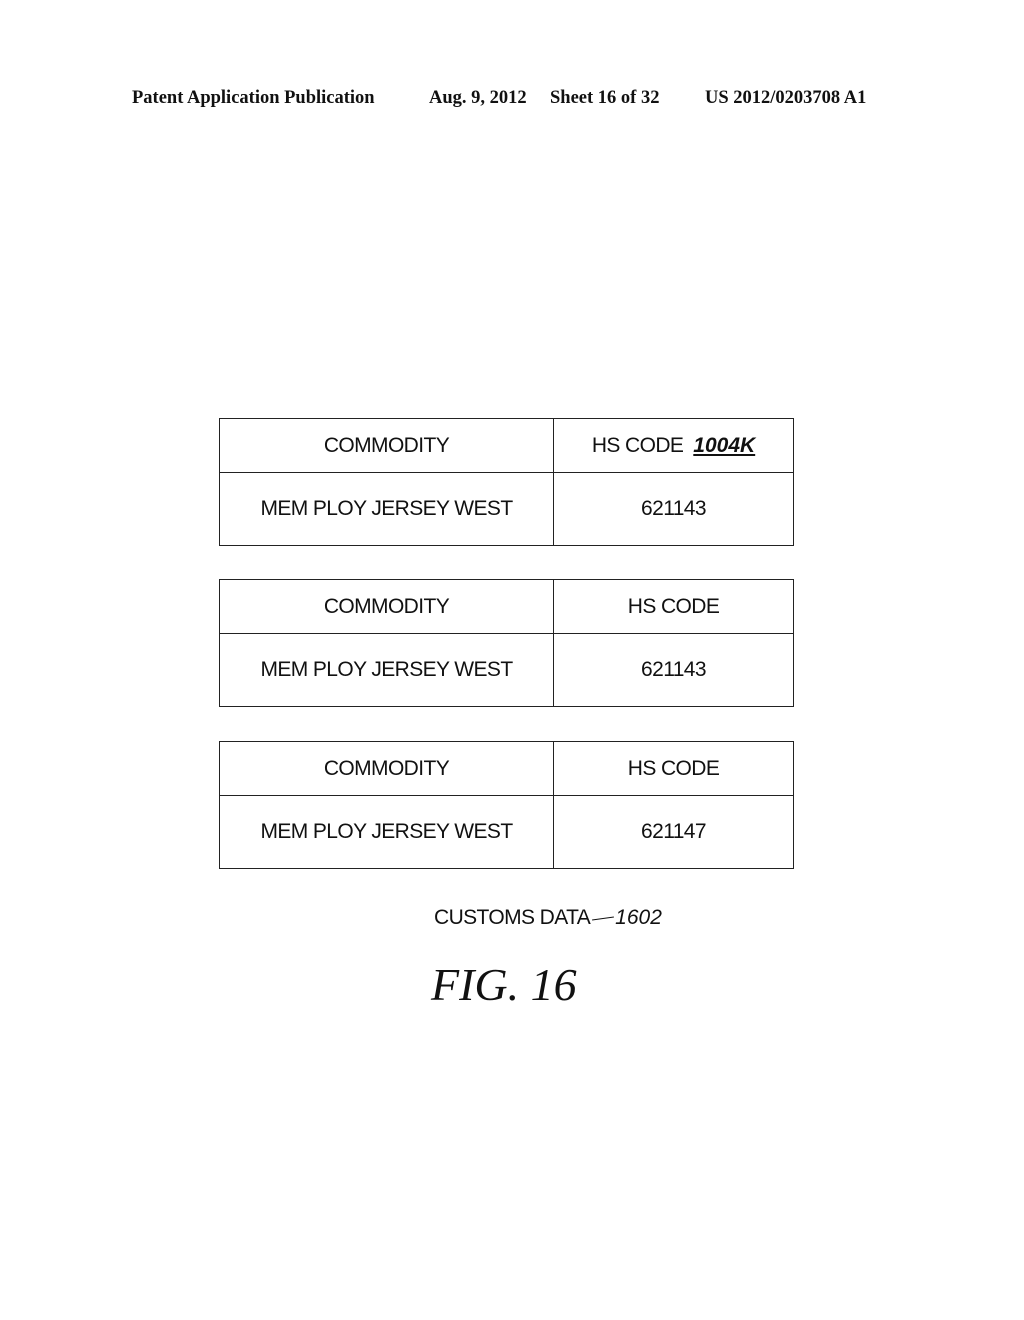  I want to click on figure-caption: CUSTOMS DATA 1602, so click(548, 918).